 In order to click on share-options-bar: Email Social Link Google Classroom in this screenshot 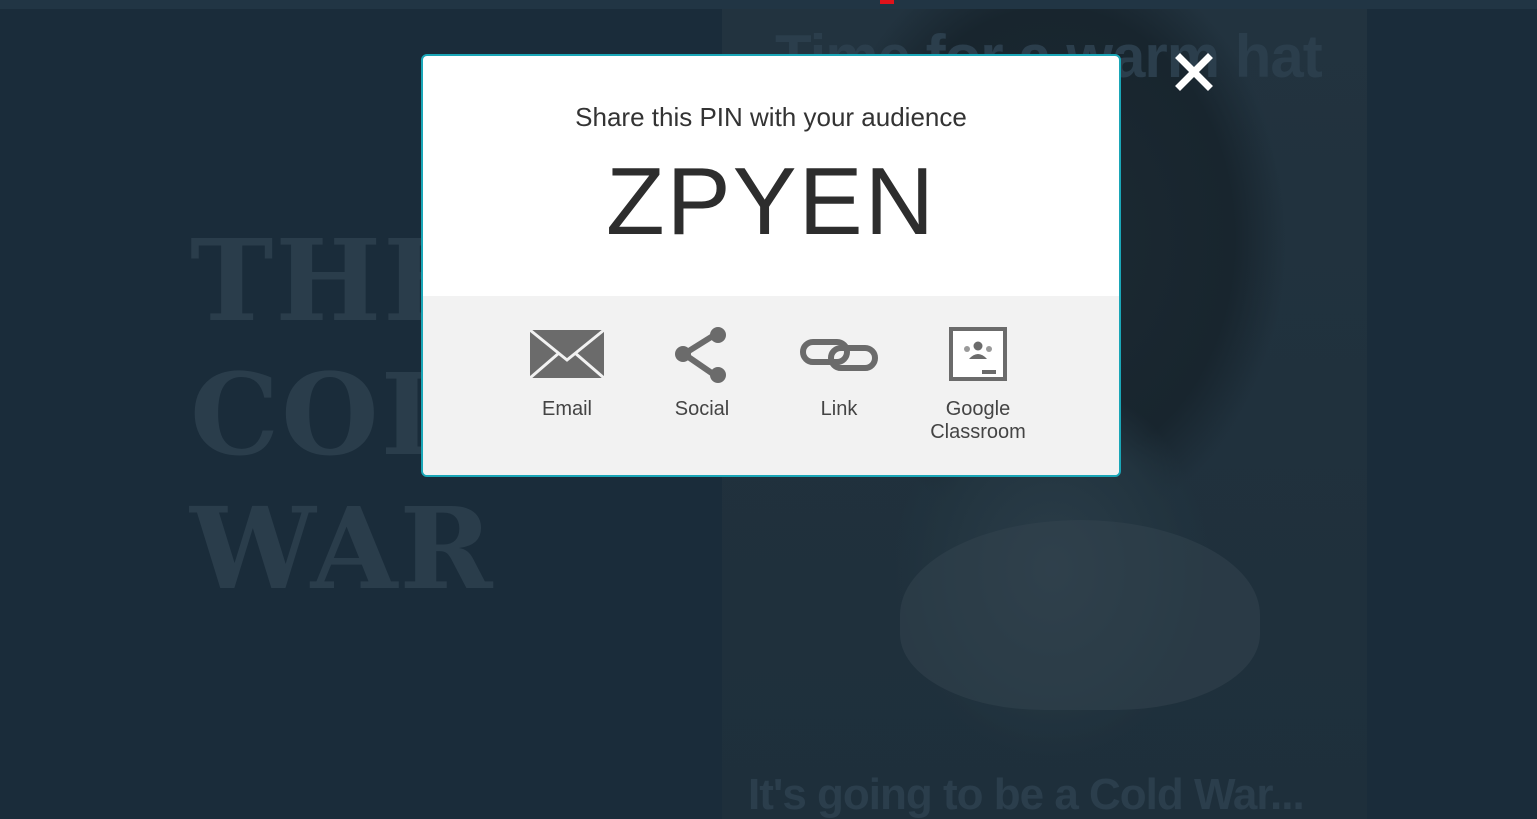, I will do `click(771, 385)`.